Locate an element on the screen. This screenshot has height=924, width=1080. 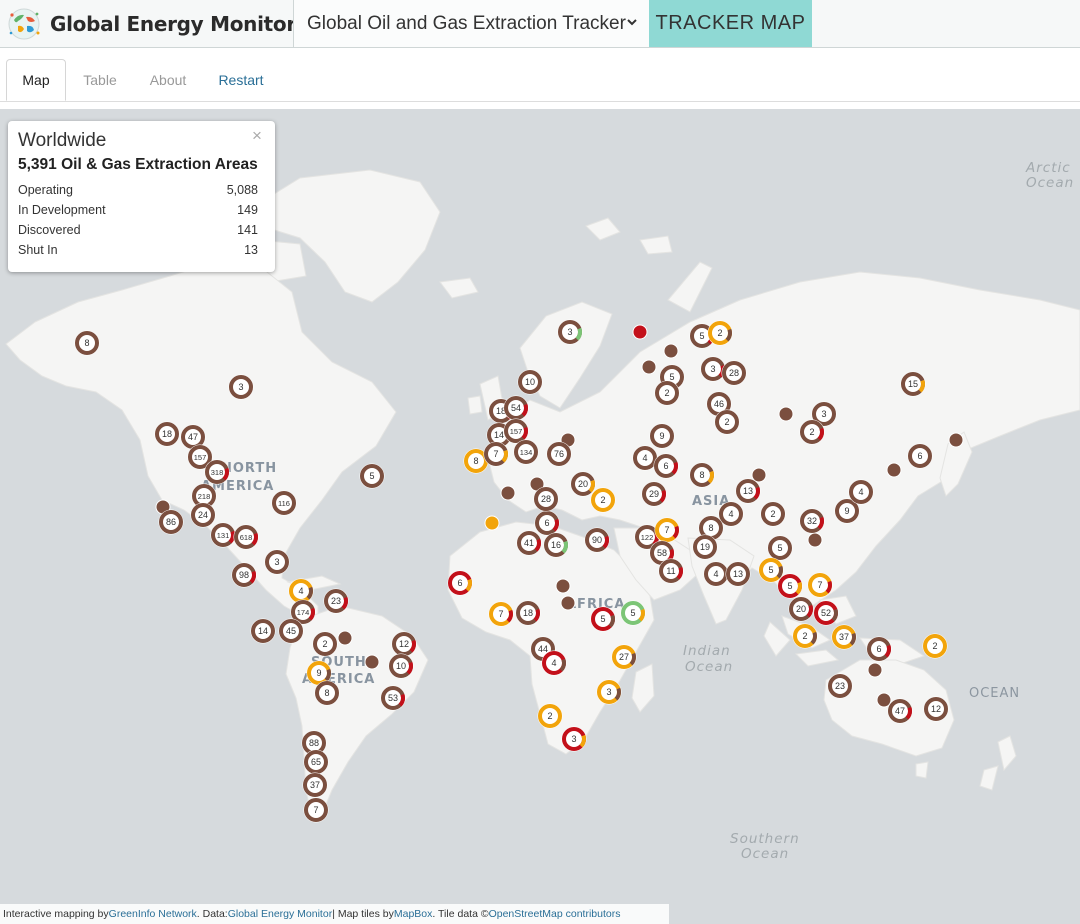
cluster-count: 29 is located at coordinates (654, 494).